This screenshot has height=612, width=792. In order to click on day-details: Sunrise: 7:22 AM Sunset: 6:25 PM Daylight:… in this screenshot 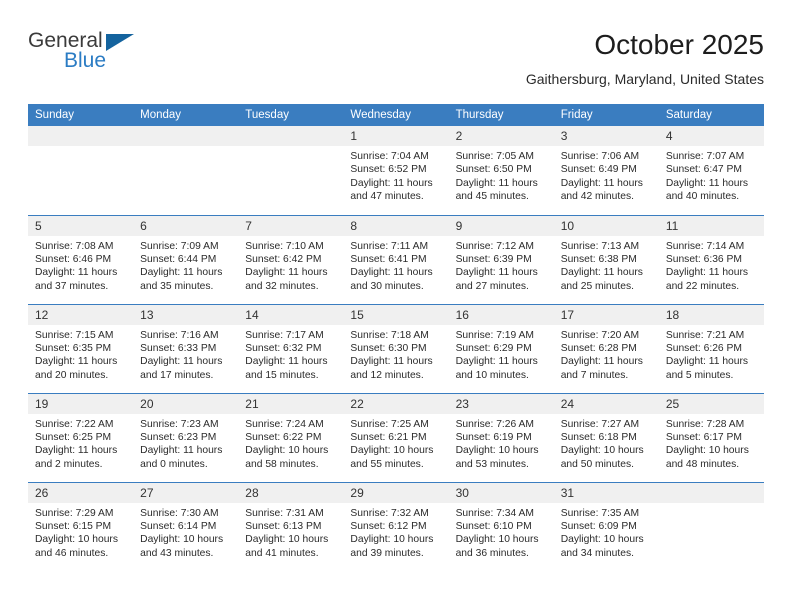, I will do `click(80, 443)`.